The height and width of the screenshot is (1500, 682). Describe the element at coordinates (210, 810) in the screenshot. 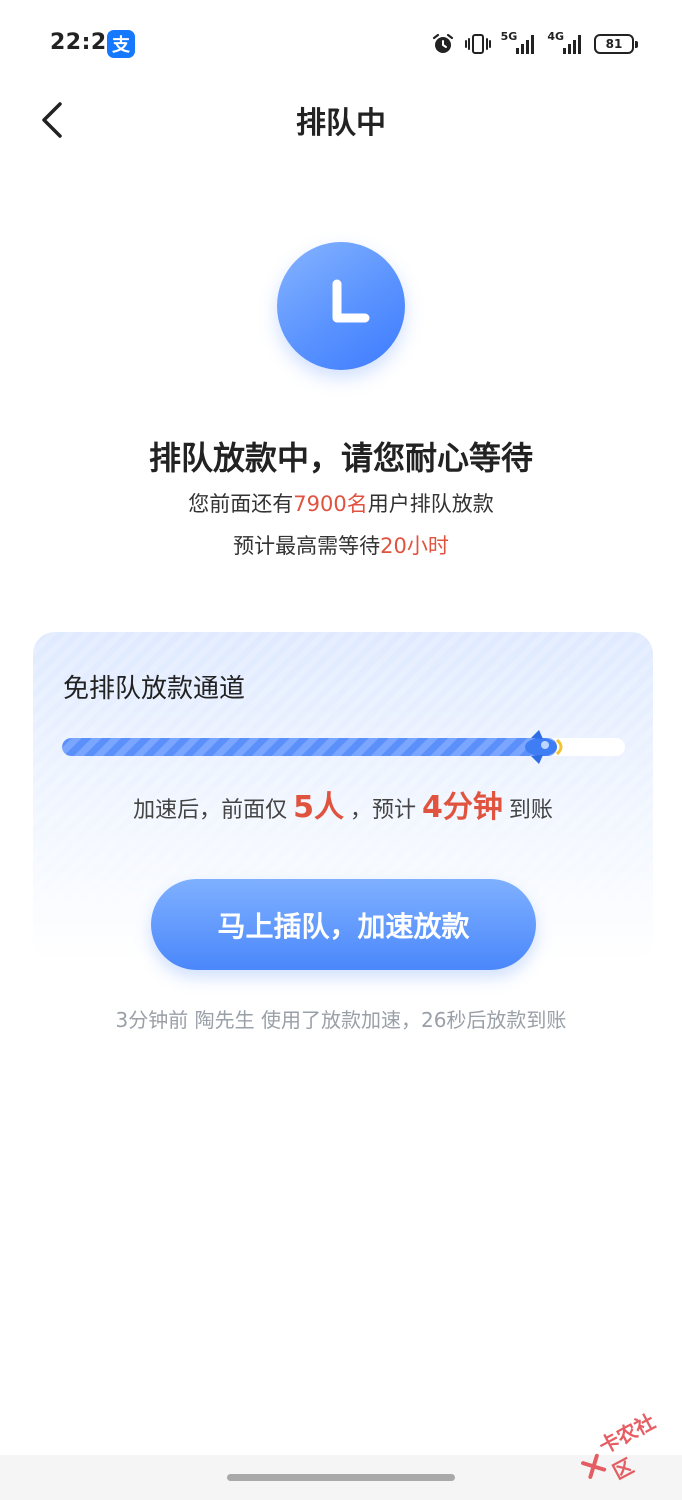

I see `speed-prefix: 加速后，前面仅` at that location.